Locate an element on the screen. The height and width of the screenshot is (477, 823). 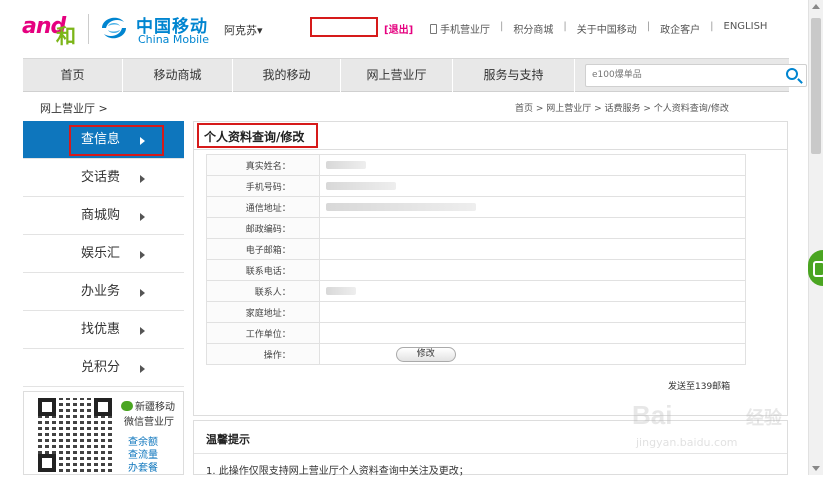
table-row: 联系电话： is located at coordinates (476, 270).